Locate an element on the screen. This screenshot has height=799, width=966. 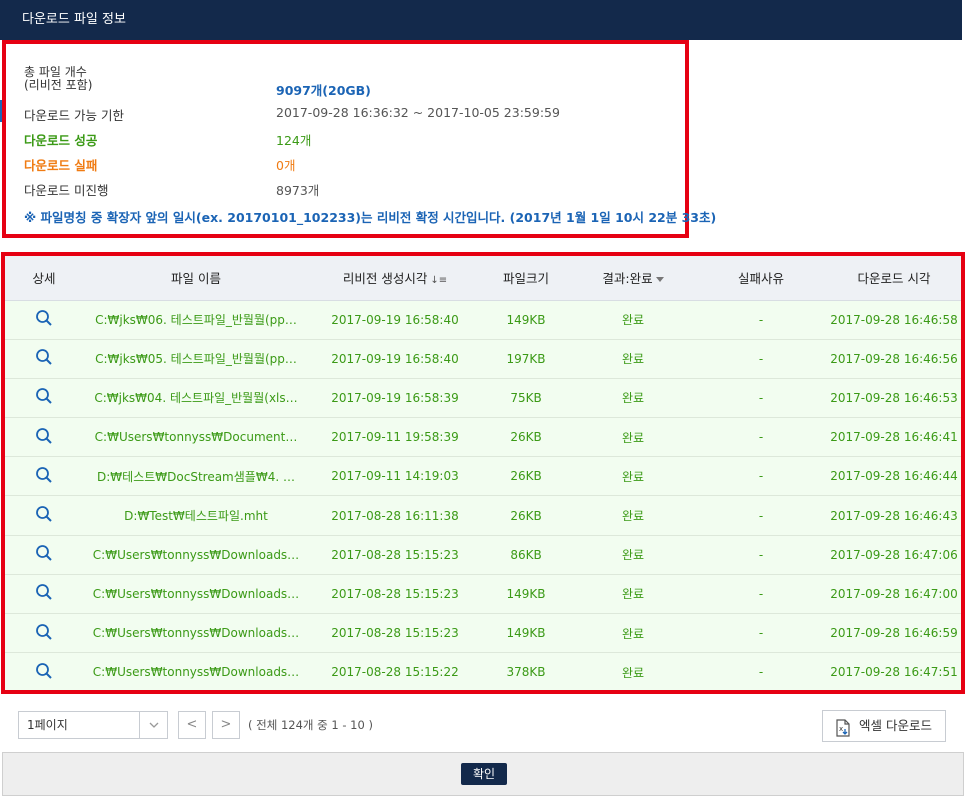
cell-revision-time: 2017-08-28 15:15:22 is located at coordinates (395, 671).